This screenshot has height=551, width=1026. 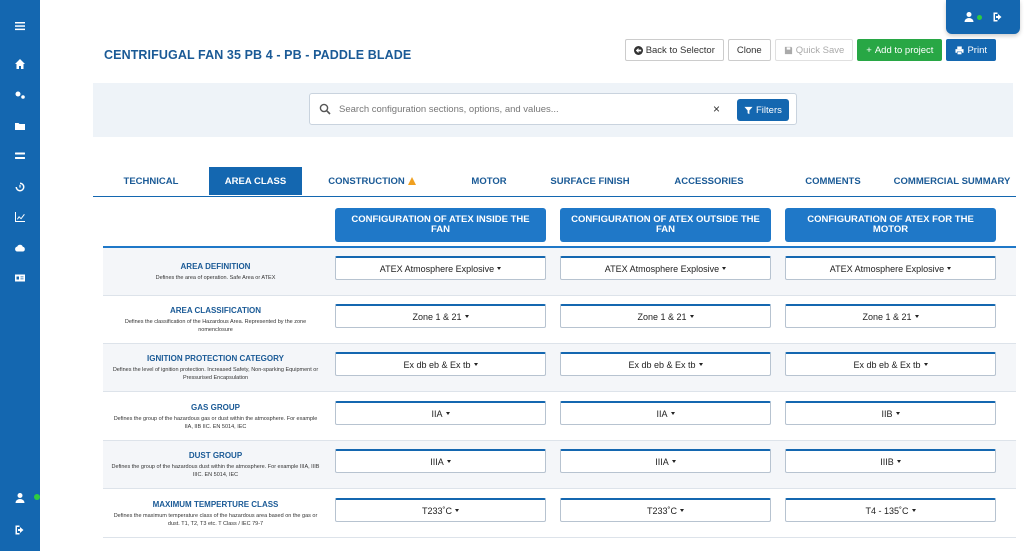 I want to click on tab-motor-label: MOTOR, so click(x=489, y=181).